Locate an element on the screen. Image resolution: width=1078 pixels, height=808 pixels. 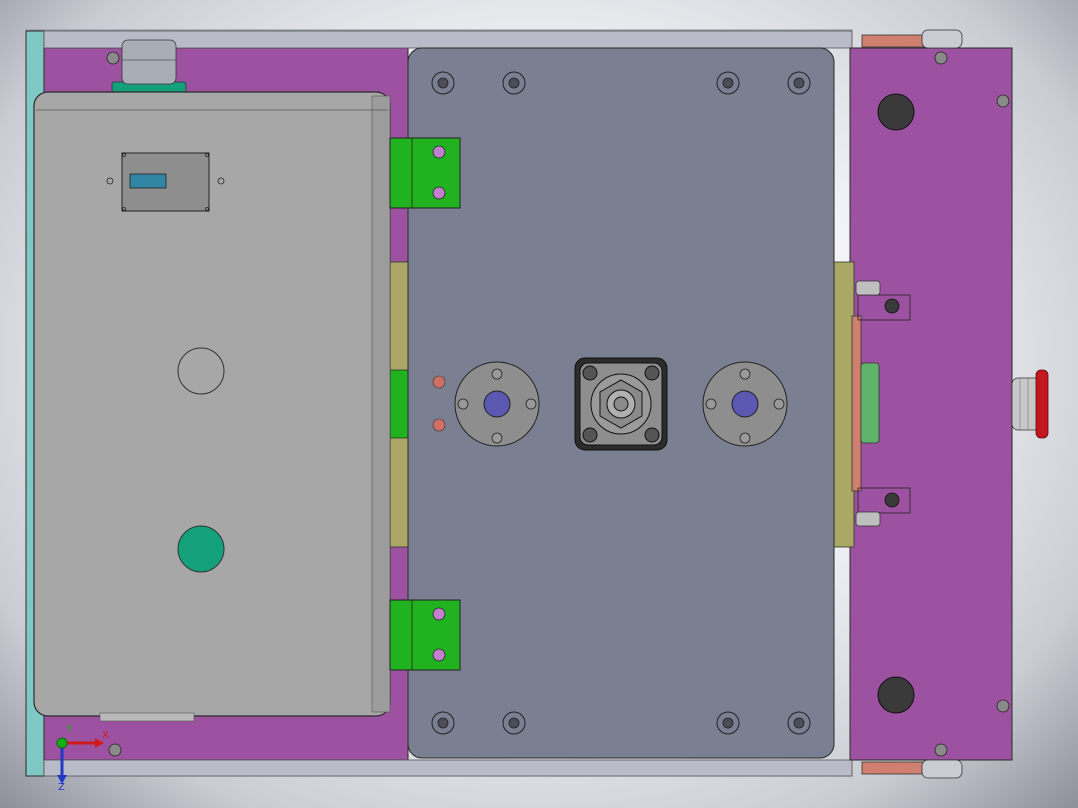
housing-foot is located at coordinates (147, 717).